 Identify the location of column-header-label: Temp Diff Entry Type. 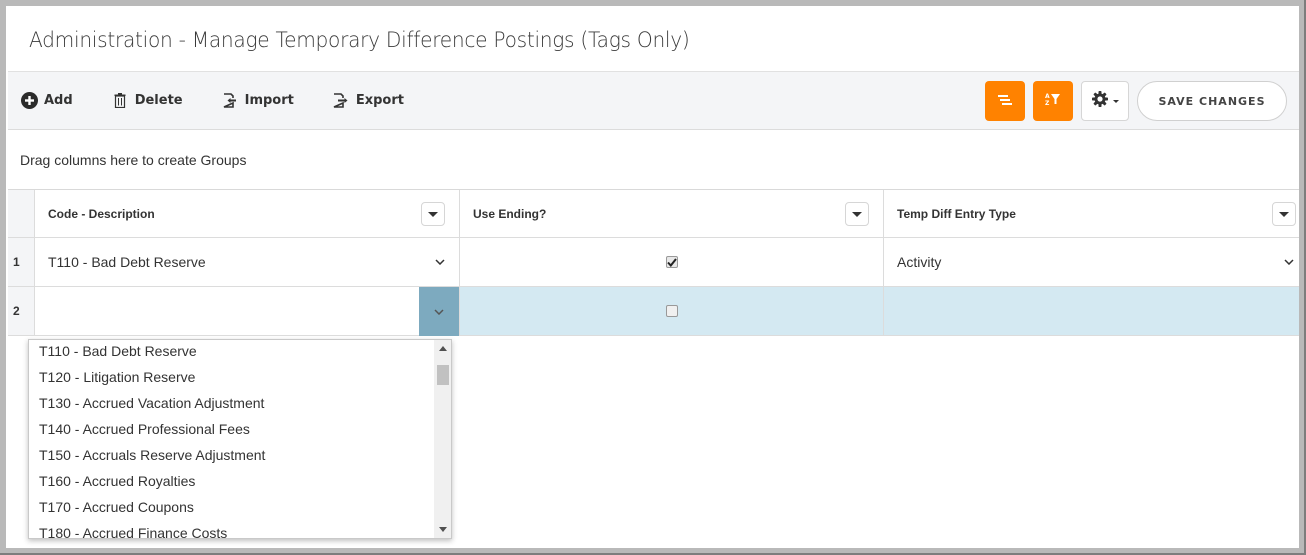
(956, 213).